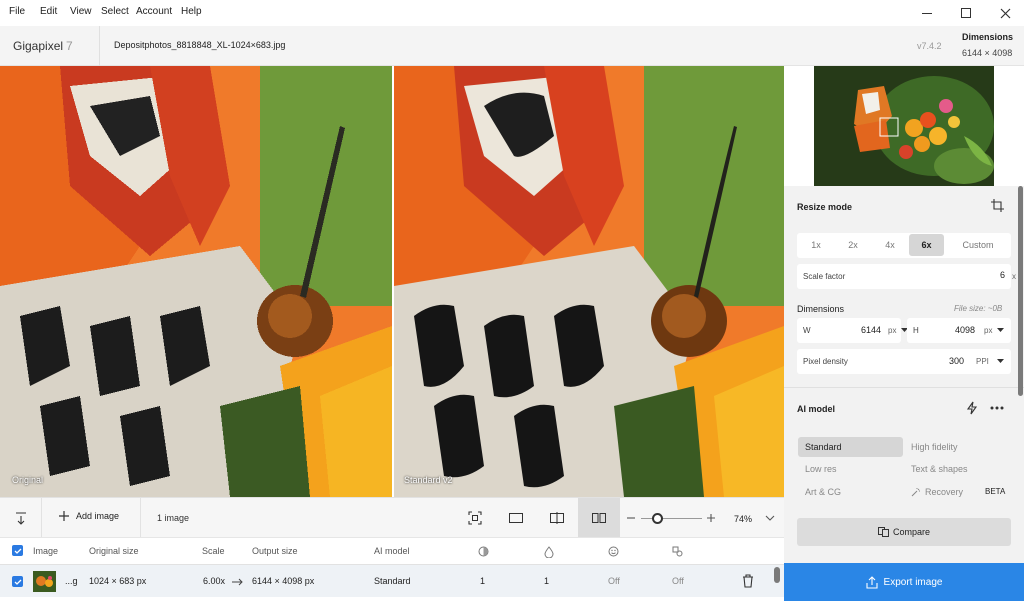 The image size is (1024, 601). I want to click on minimize-button, so click(927, 13).